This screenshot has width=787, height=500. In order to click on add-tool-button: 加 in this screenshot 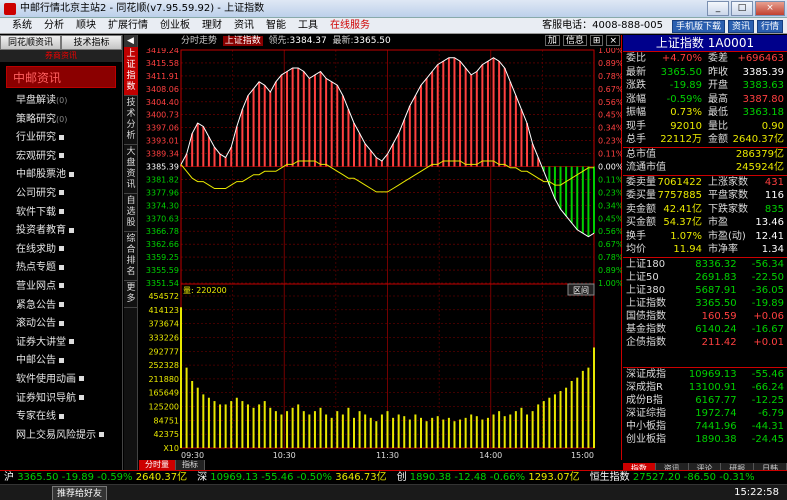, I will do `click(552, 40)`.